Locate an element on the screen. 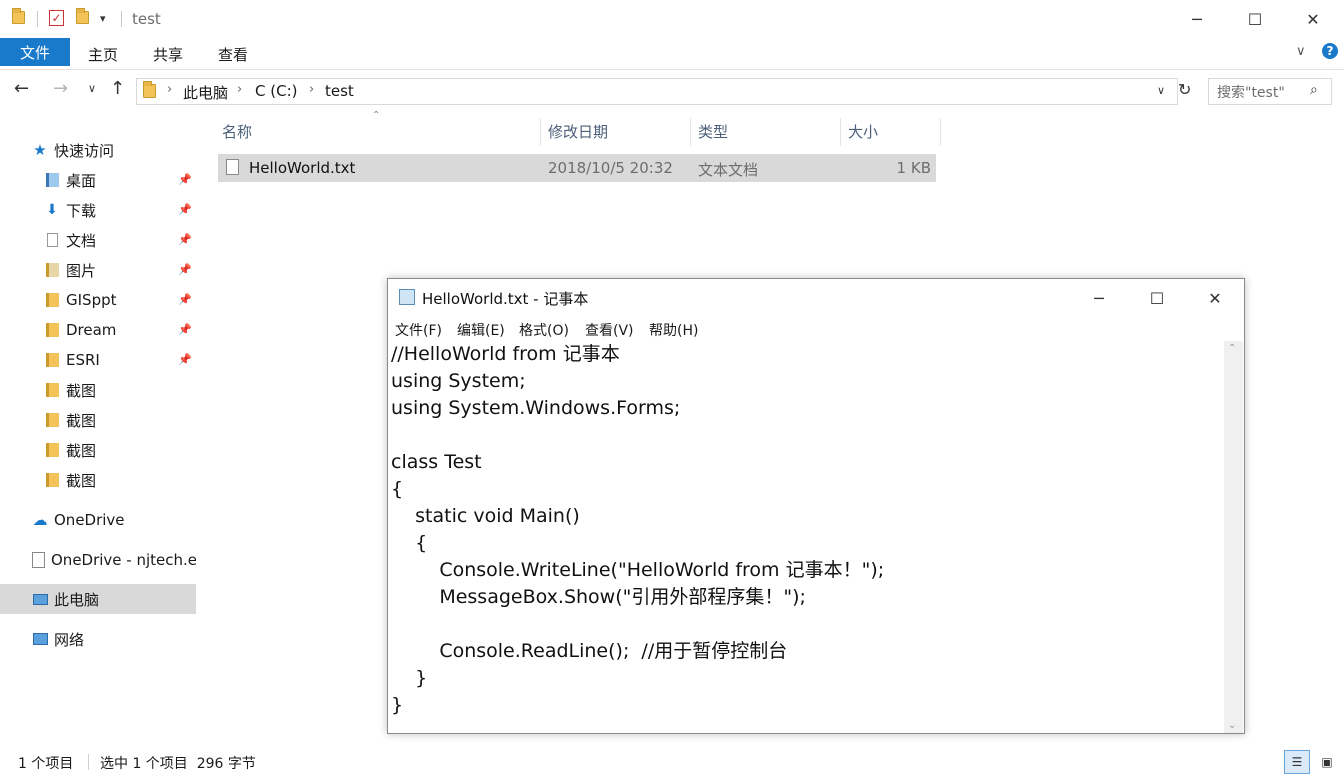  vertical-scrollbar: ⌃ ⌄ is located at coordinates (1233, 537).